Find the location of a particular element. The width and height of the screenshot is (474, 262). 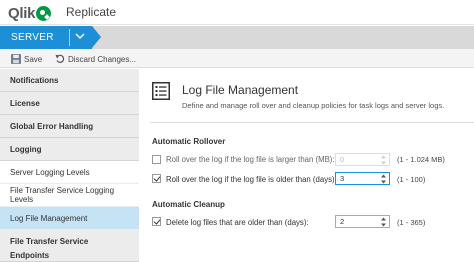

rollover-size-checkbox is located at coordinates (156, 159).